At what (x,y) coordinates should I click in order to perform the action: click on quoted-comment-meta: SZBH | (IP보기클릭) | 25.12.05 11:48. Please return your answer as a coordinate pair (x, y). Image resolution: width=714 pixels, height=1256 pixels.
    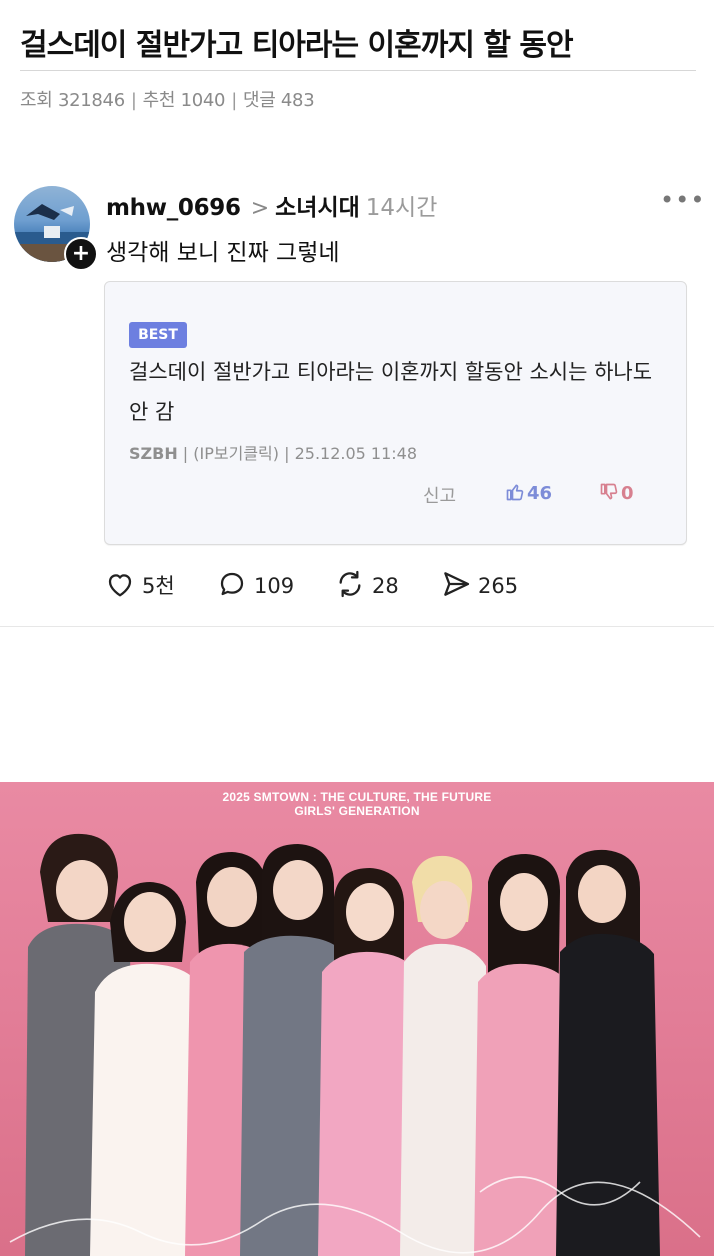
    Looking at the image, I should click on (273, 453).